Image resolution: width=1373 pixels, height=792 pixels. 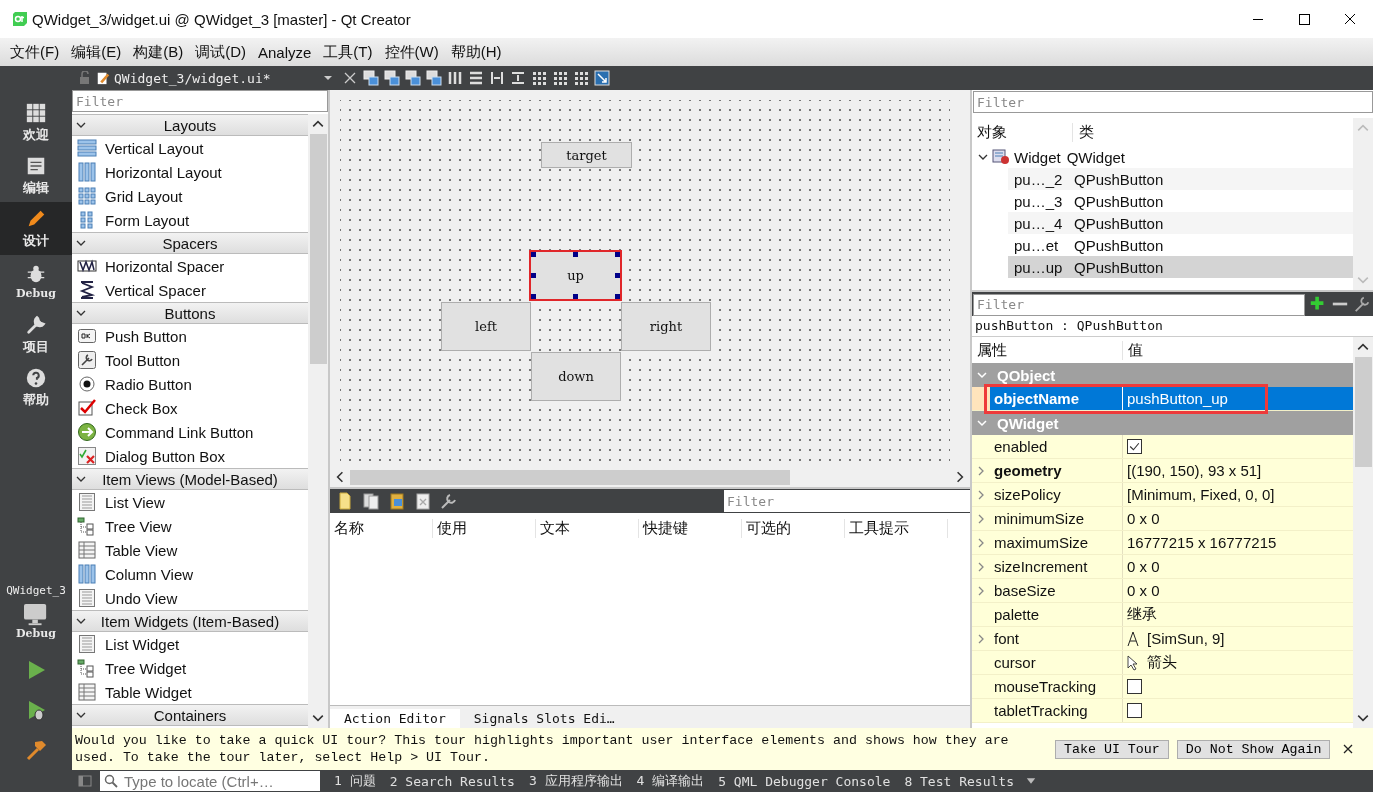 I want to click on menu-item: 帮助(H), so click(x=476, y=52).